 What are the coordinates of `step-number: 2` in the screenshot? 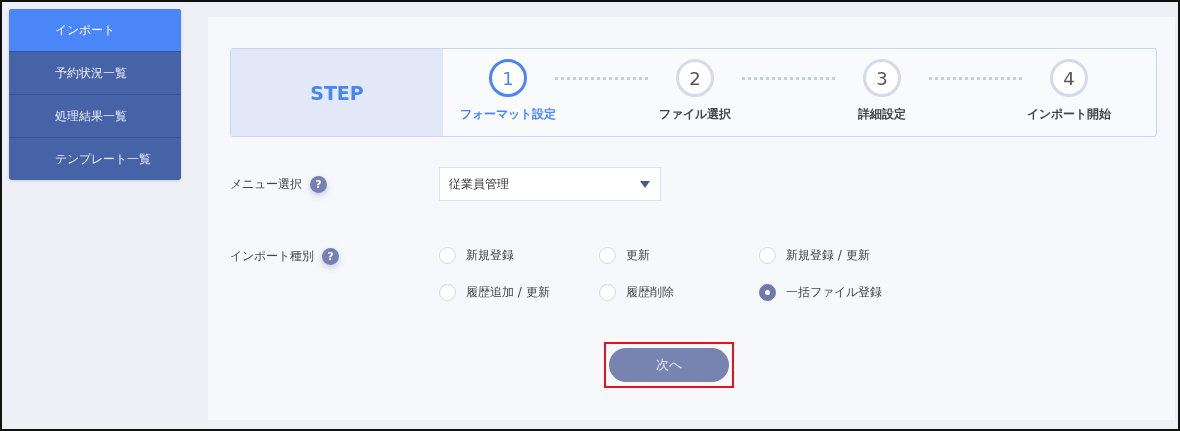 It's located at (695, 78).